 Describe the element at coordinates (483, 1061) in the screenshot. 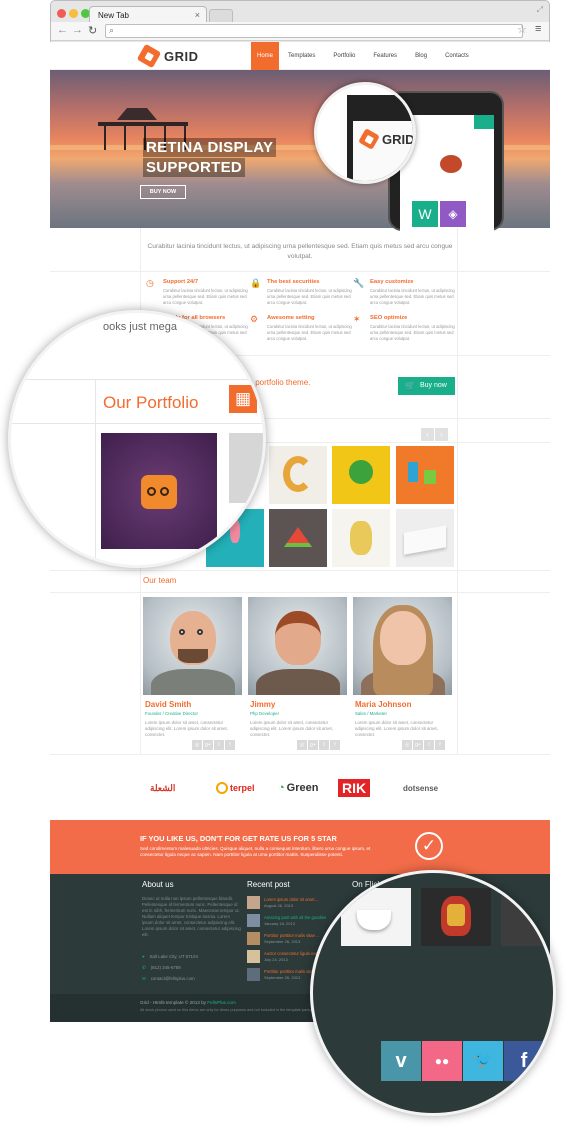

I see `twitter-icon: 🐦` at that location.